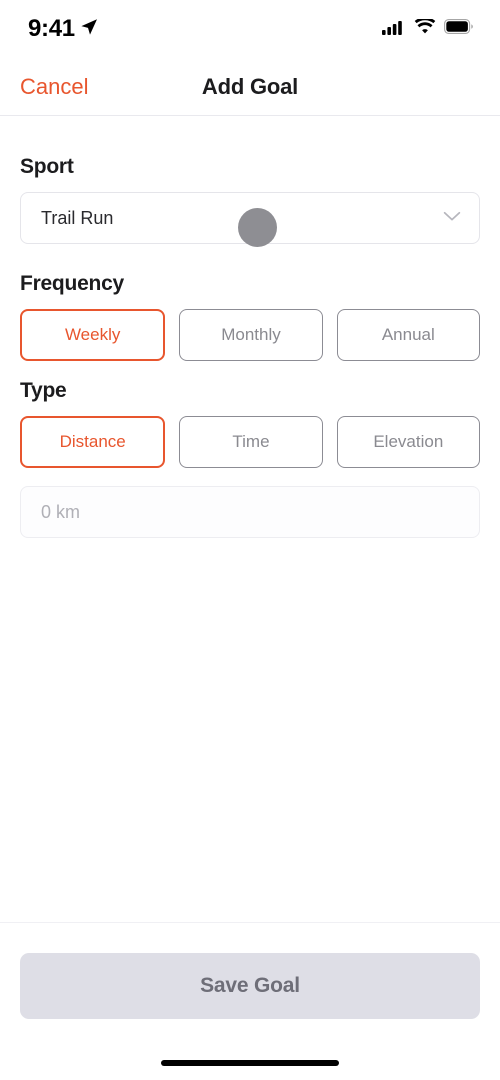 Image resolution: width=500 pixels, height=1080 pixels. What do you see at coordinates (93, 335) in the screenshot?
I see `frequency-option-weekly: Weekly` at bounding box center [93, 335].